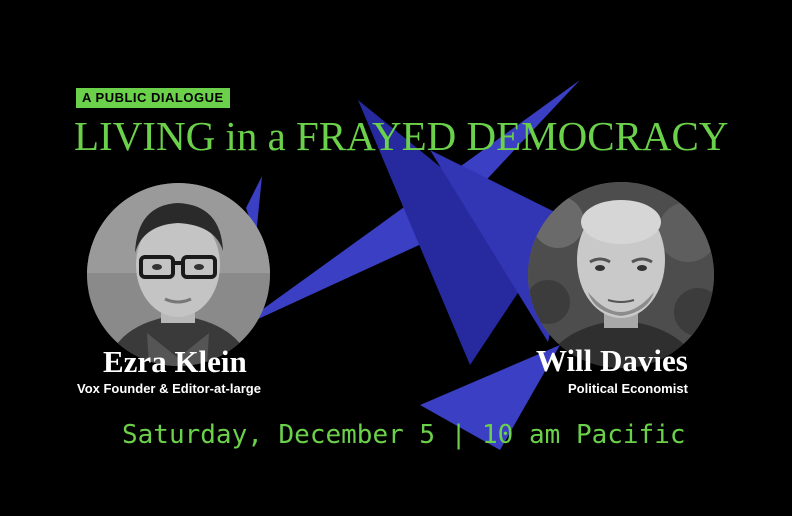 The width and height of the screenshot is (792, 516). I want to click on kicker-label: A PUBLIC DIALOGUE, so click(153, 98).